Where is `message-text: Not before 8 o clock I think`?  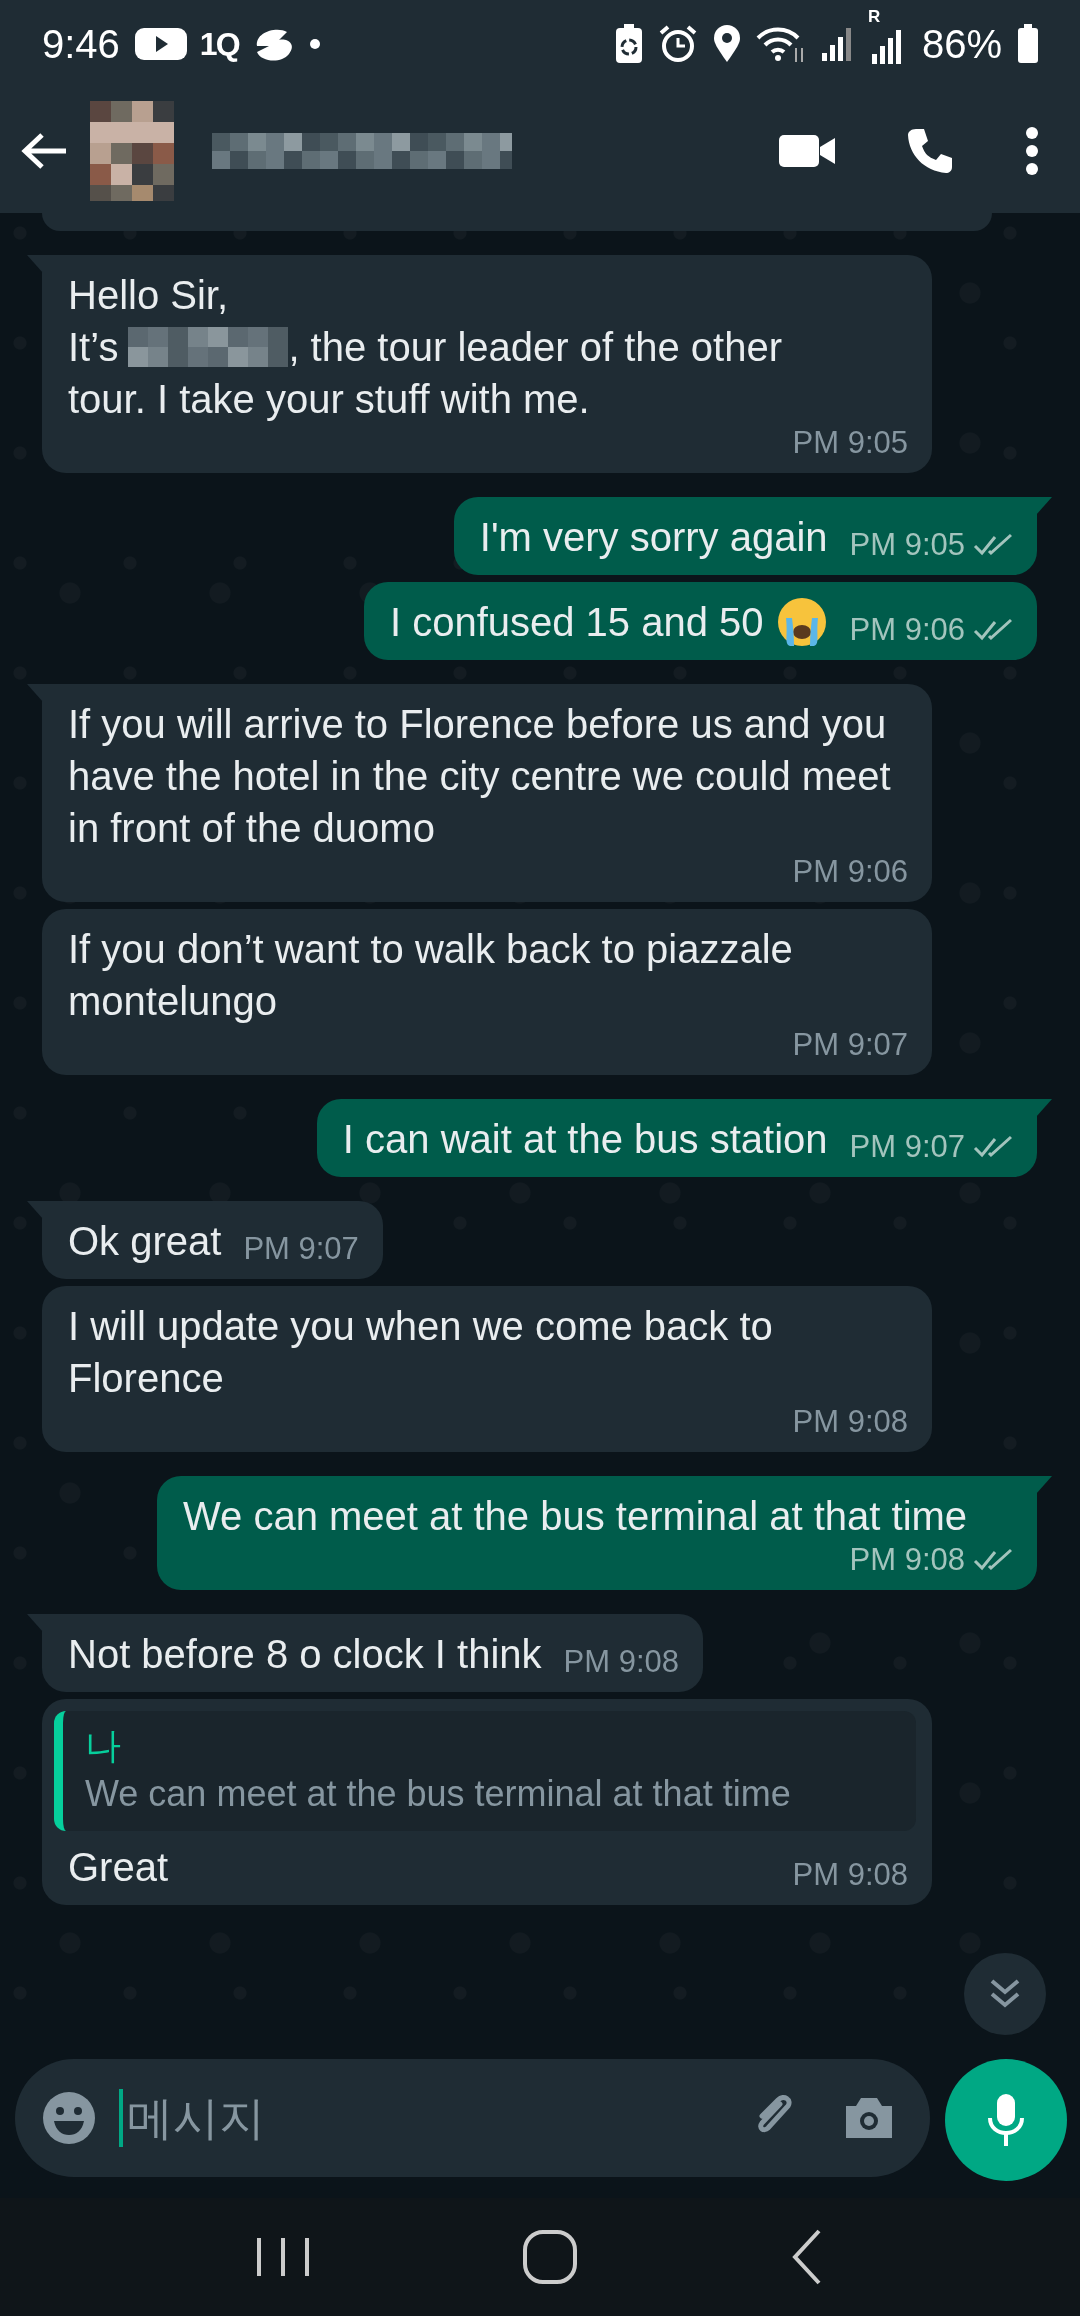
message-text: Not before 8 o clock I think is located at coordinates (305, 1654).